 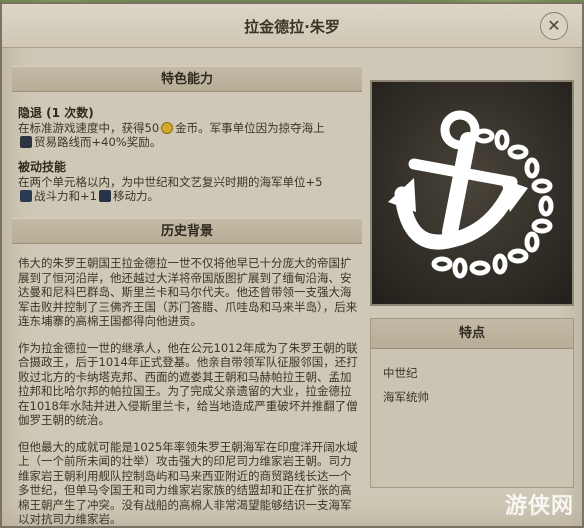 I want to click on passive-text-b: 移动力。, so click(x=135, y=196).